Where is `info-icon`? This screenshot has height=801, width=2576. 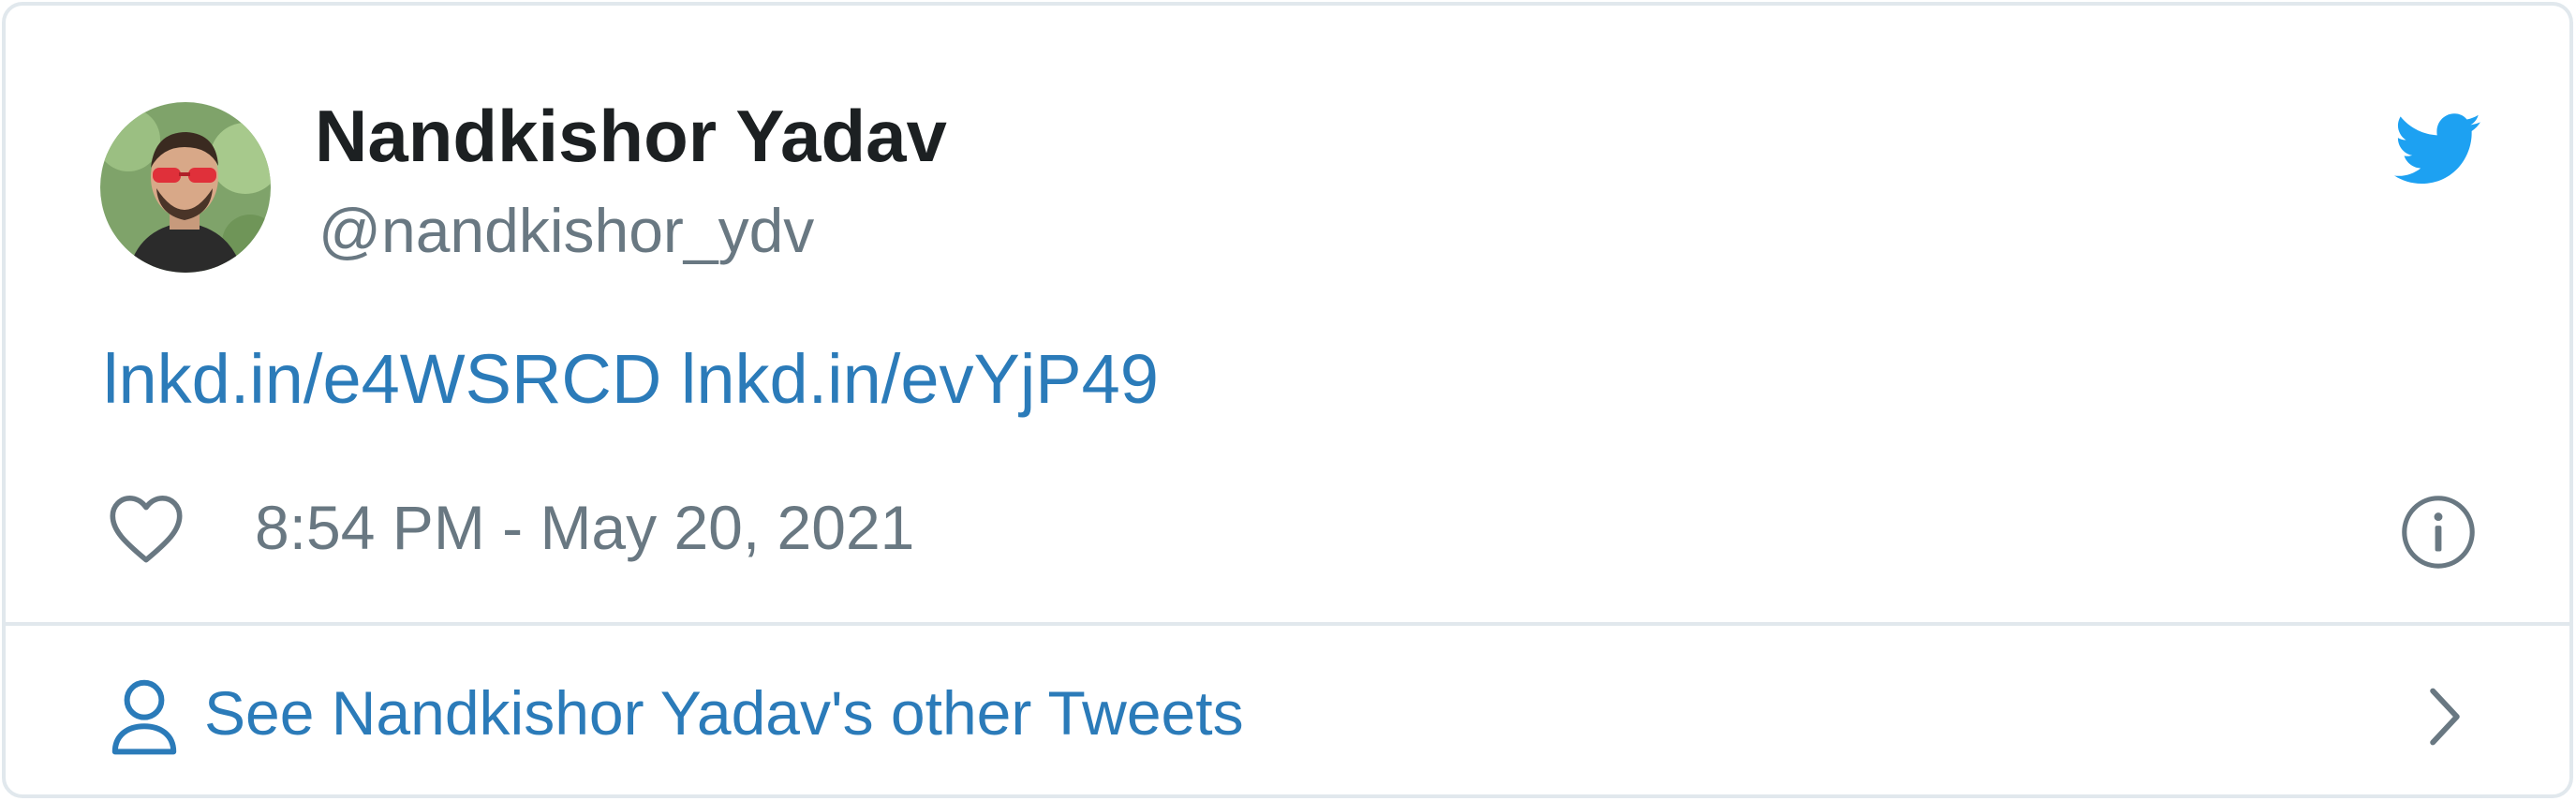
info-icon is located at coordinates (2439, 532).